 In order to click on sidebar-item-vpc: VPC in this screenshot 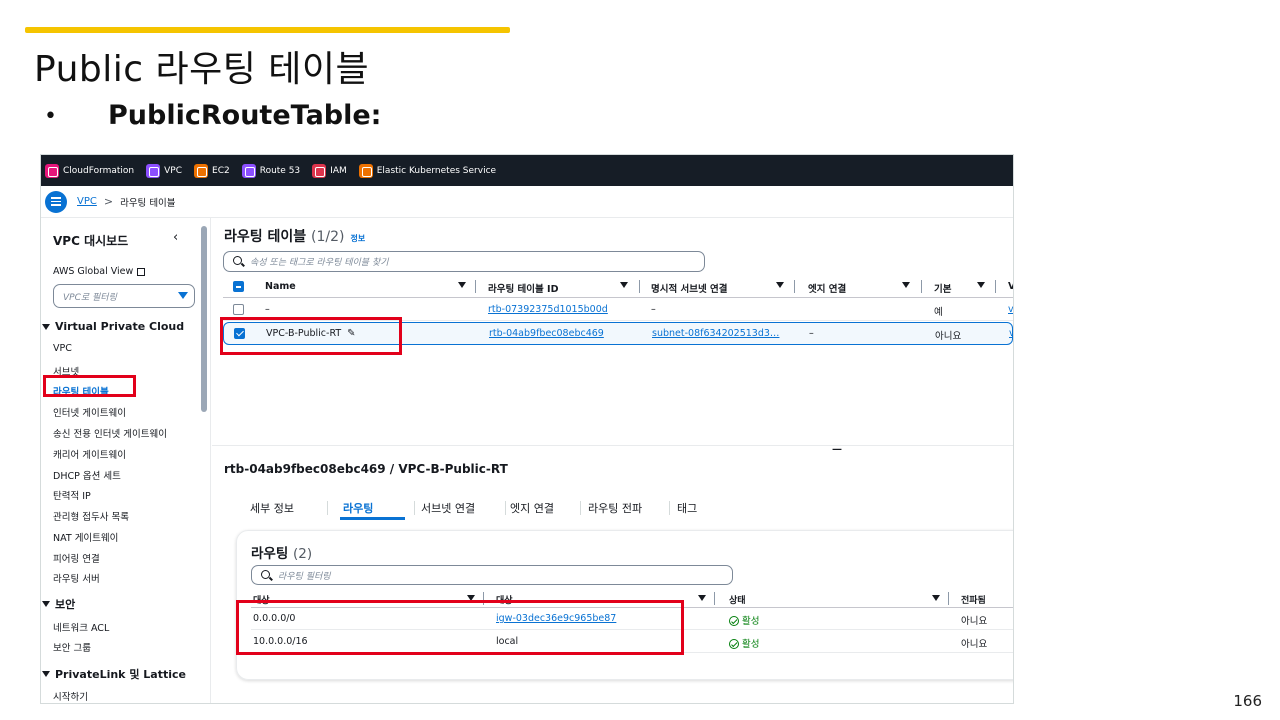, I will do `click(62, 348)`.